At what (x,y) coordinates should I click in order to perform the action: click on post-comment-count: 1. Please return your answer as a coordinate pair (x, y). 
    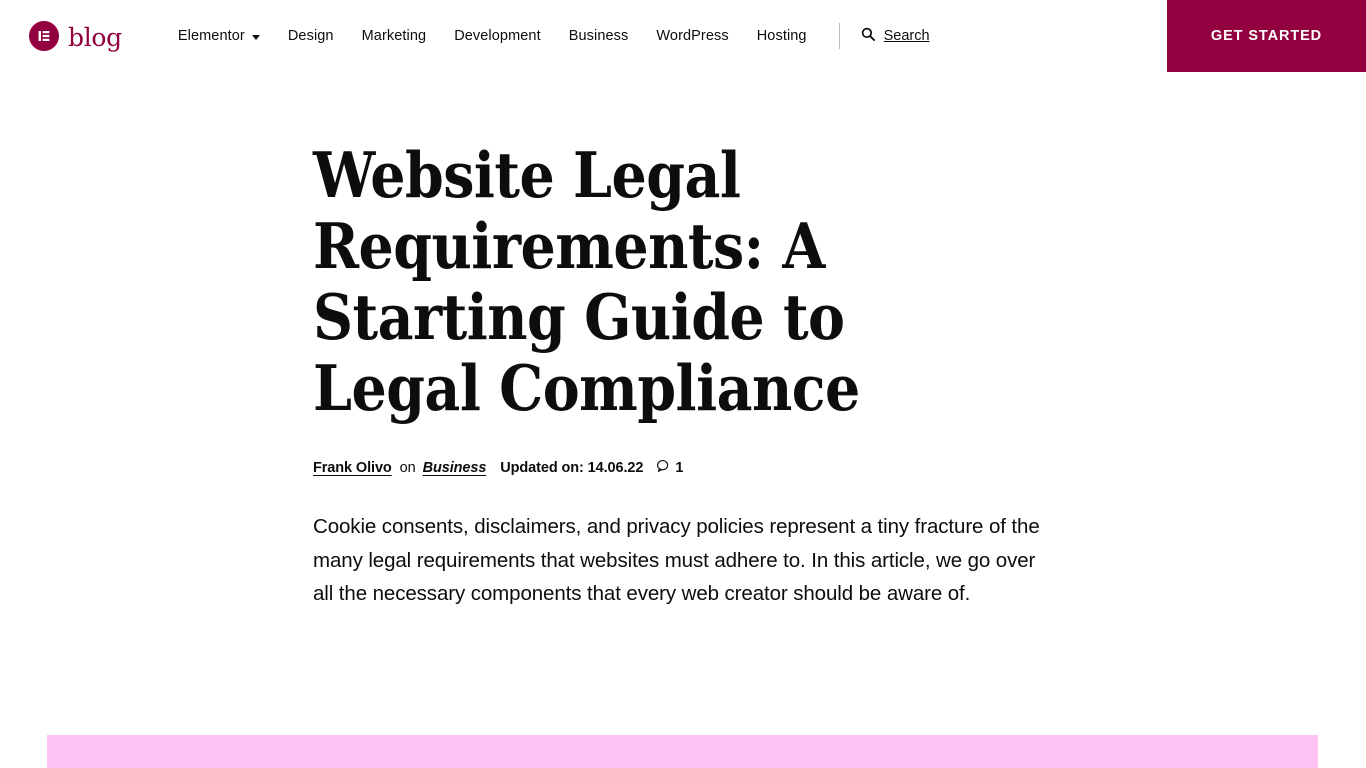
    Looking at the image, I should click on (669, 468).